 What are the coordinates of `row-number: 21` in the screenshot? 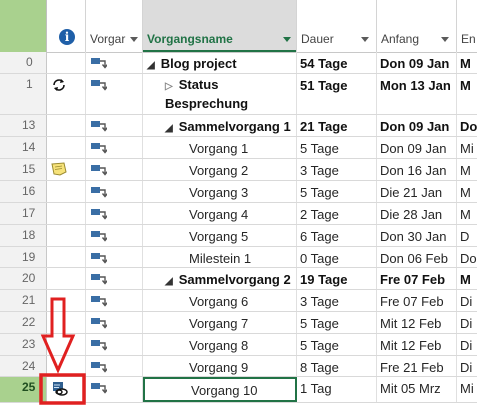 It's located at (23, 300).